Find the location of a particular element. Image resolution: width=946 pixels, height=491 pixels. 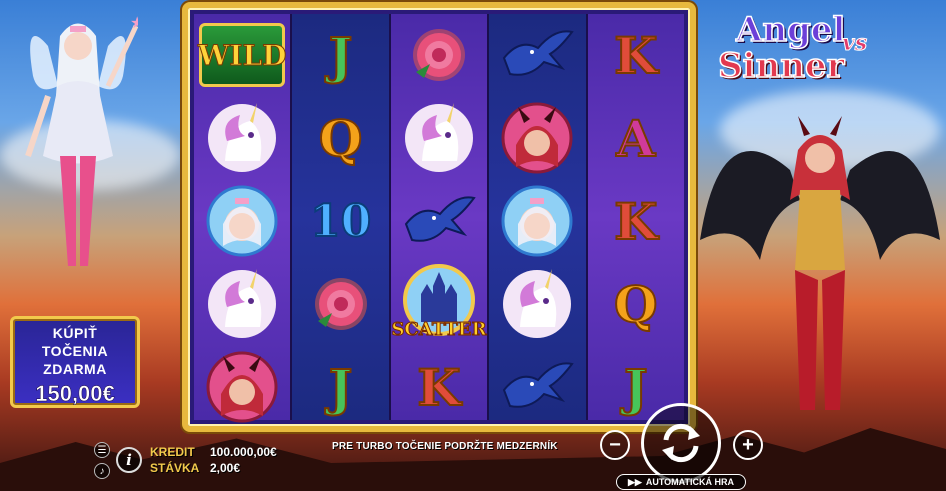

reel-symbol: A is located at coordinates (636, 138).